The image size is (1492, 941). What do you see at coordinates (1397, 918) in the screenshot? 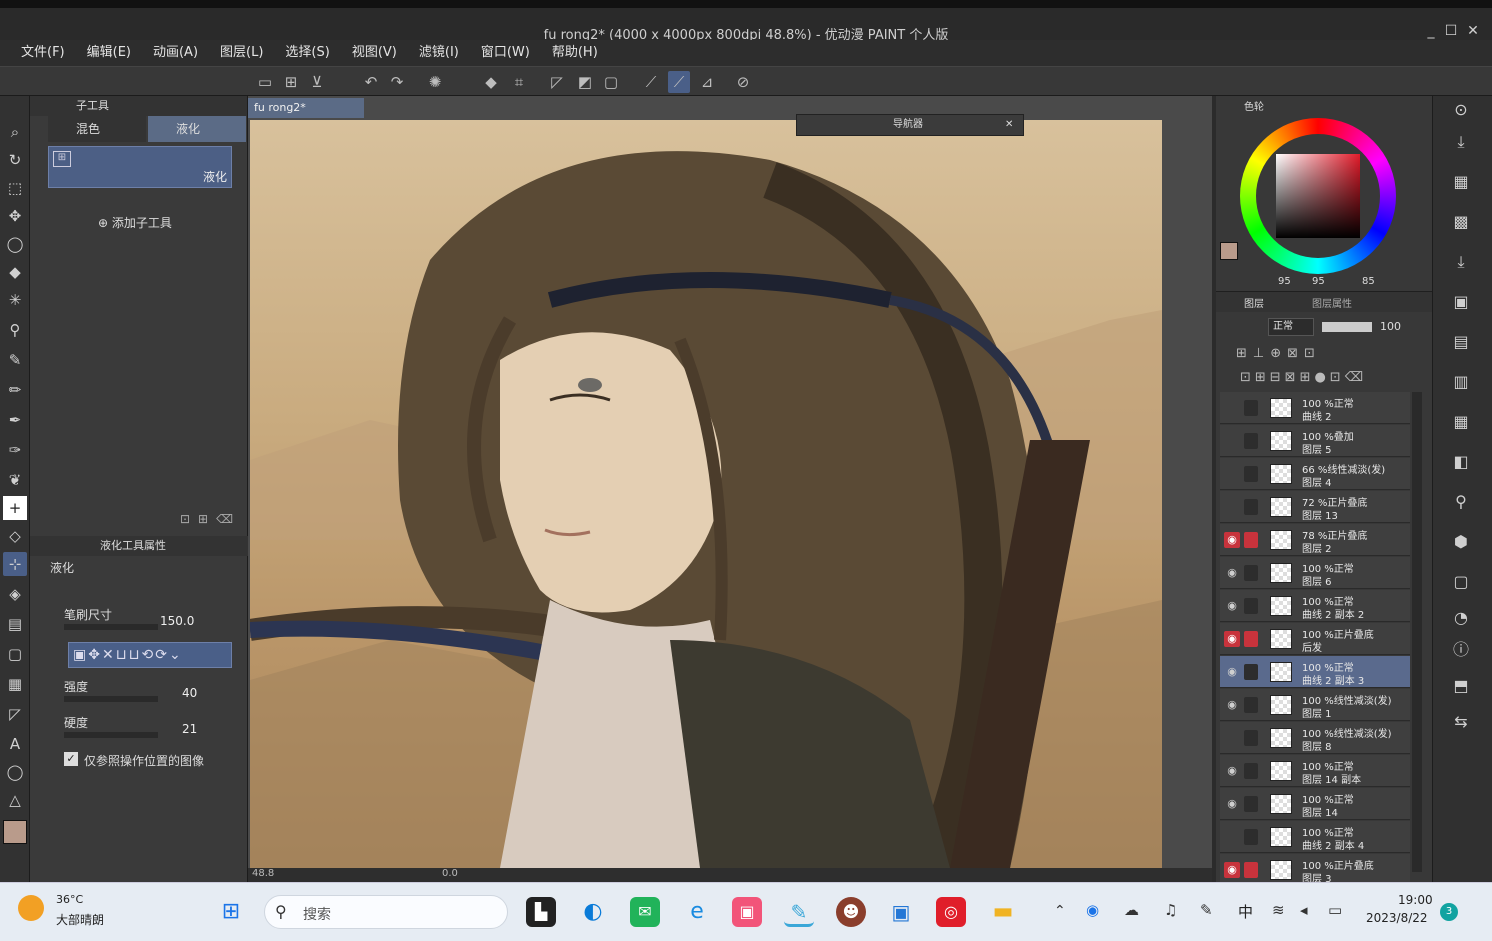
I see `clock-date: 2023/8/22` at bounding box center [1397, 918].